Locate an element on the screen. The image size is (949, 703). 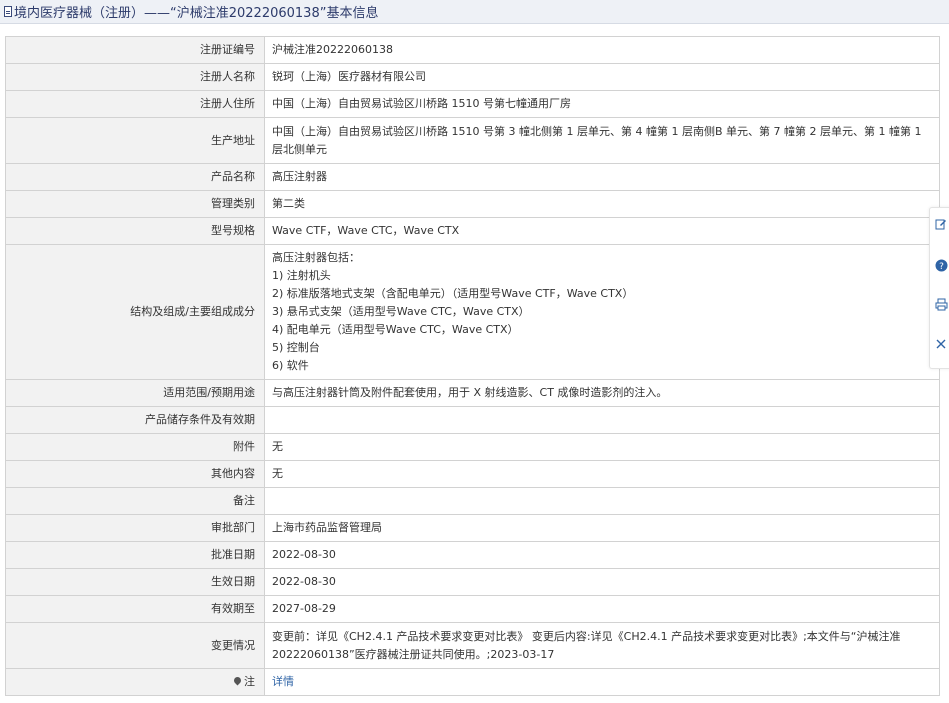
row-label: 生产地址 is located at coordinates (135, 140).